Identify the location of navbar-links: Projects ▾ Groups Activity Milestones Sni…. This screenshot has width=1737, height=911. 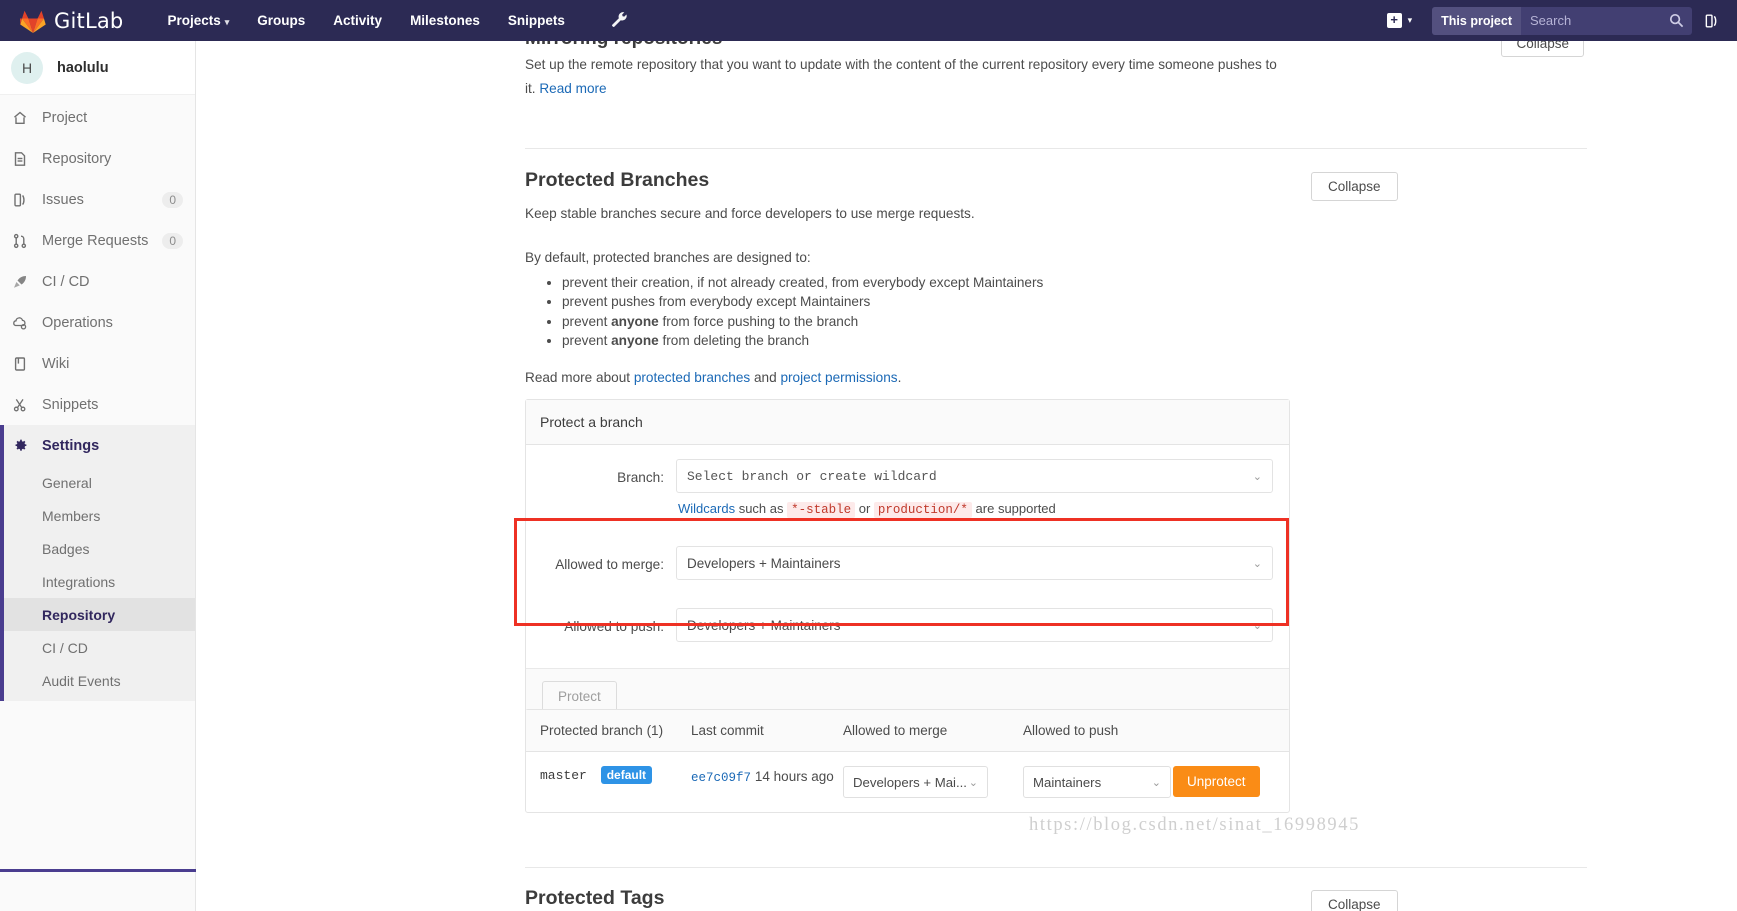
(390, 20).